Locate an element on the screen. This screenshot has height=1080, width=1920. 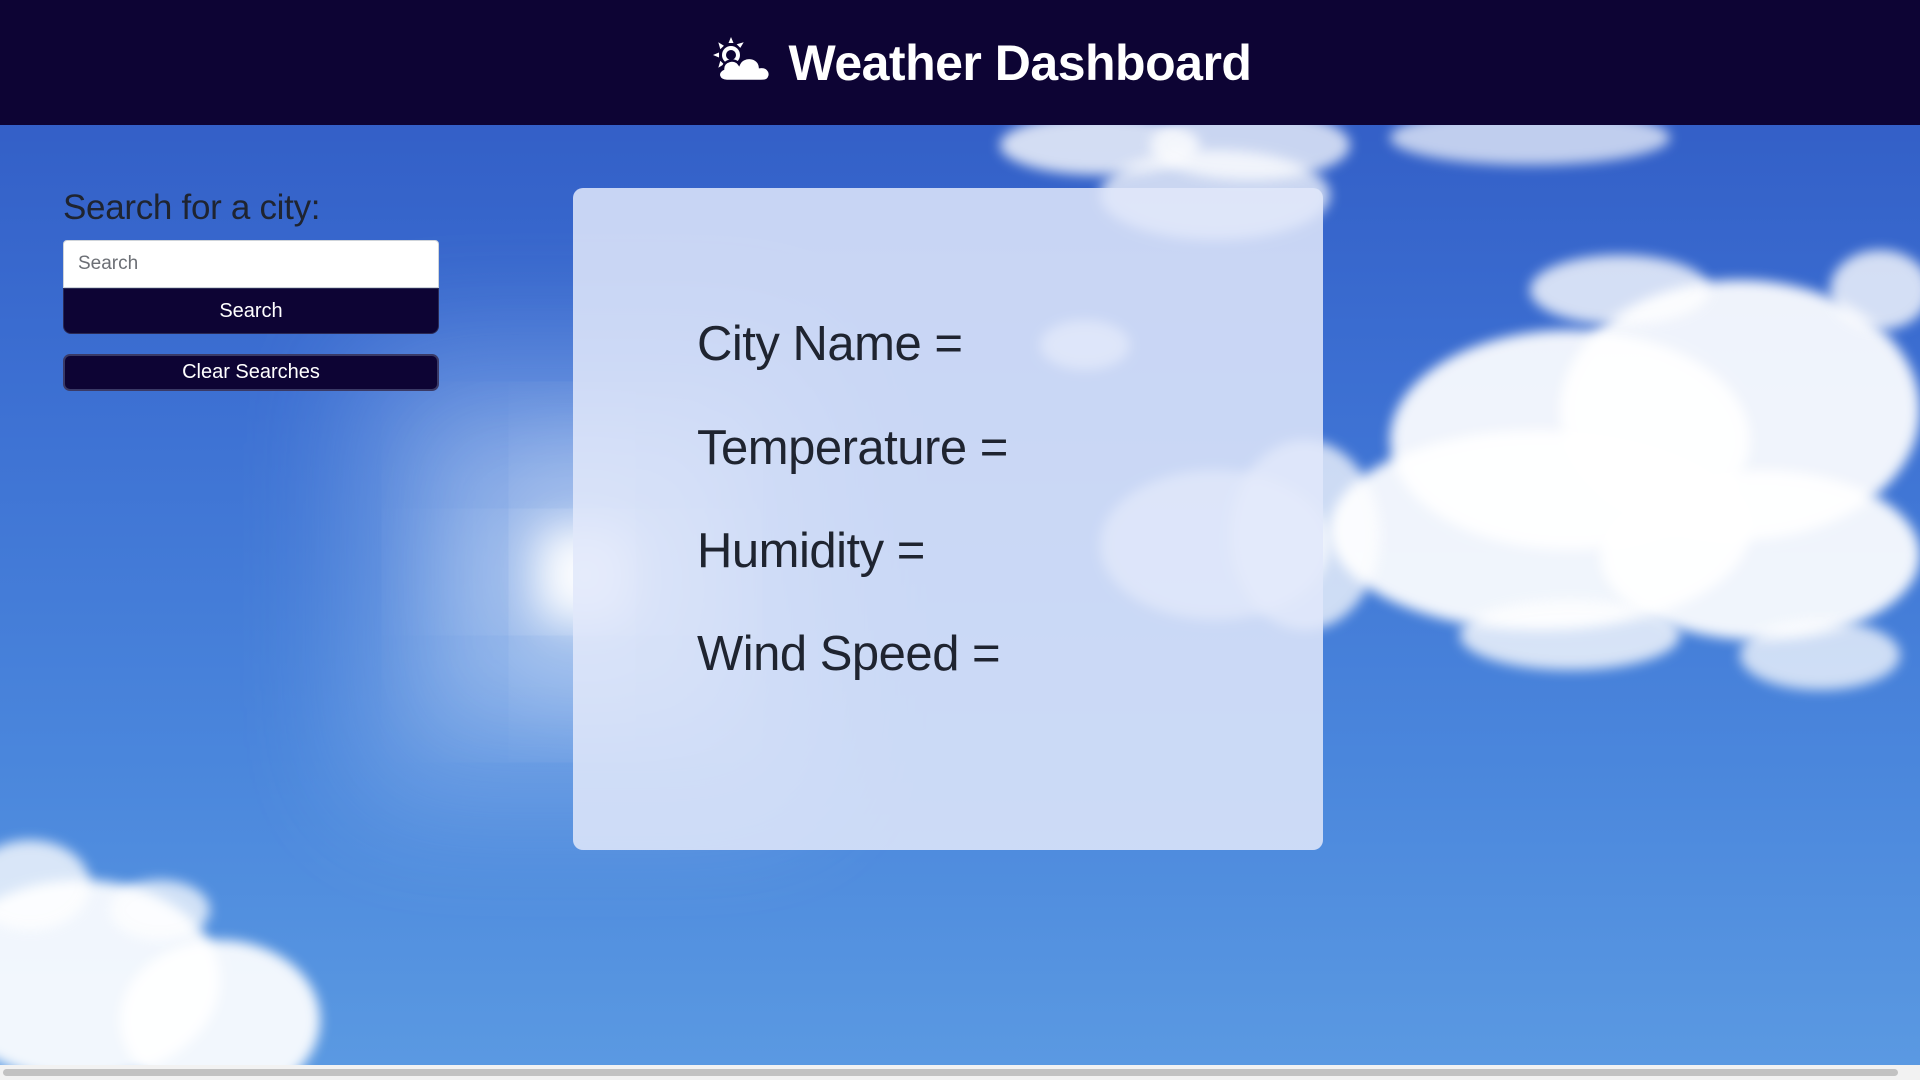
horizontal-scrollbar is located at coordinates (960, 1072).